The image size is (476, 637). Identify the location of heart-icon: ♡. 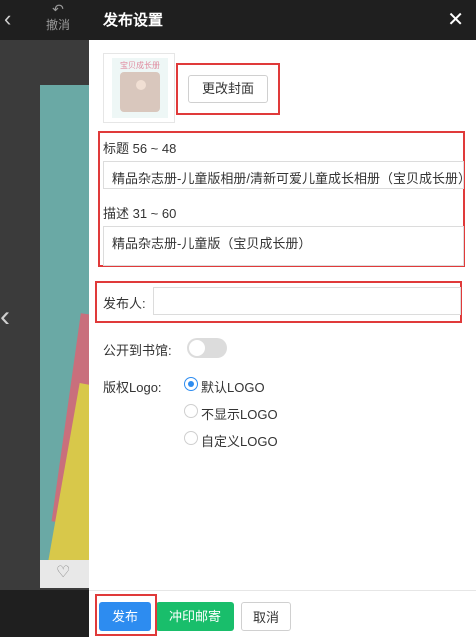
(63, 572).